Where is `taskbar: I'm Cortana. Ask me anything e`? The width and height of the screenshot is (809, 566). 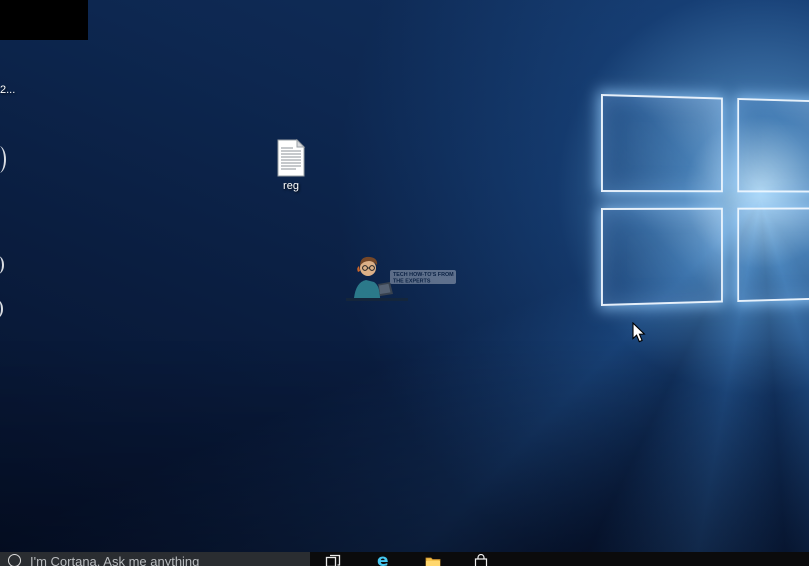 taskbar: I'm Cortana. Ask me anything e is located at coordinates (404, 559).